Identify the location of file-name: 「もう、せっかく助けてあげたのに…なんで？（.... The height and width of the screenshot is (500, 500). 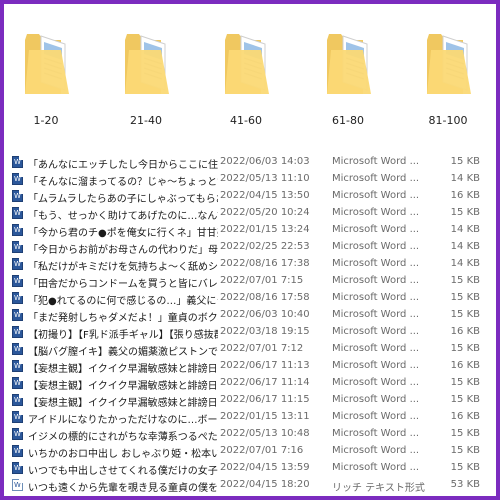
(123, 216).